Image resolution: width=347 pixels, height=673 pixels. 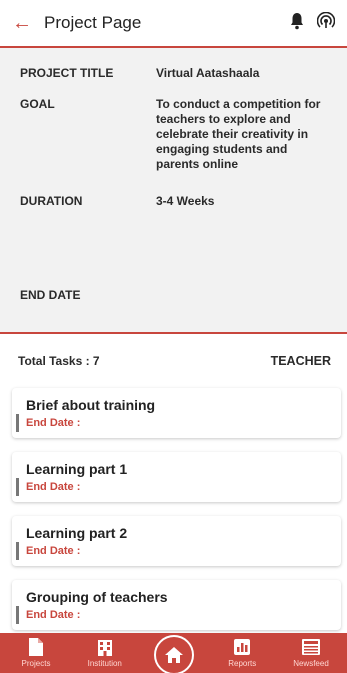 What do you see at coordinates (297, 23) in the screenshot?
I see `bell-icon` at bounding box center [297, 23].